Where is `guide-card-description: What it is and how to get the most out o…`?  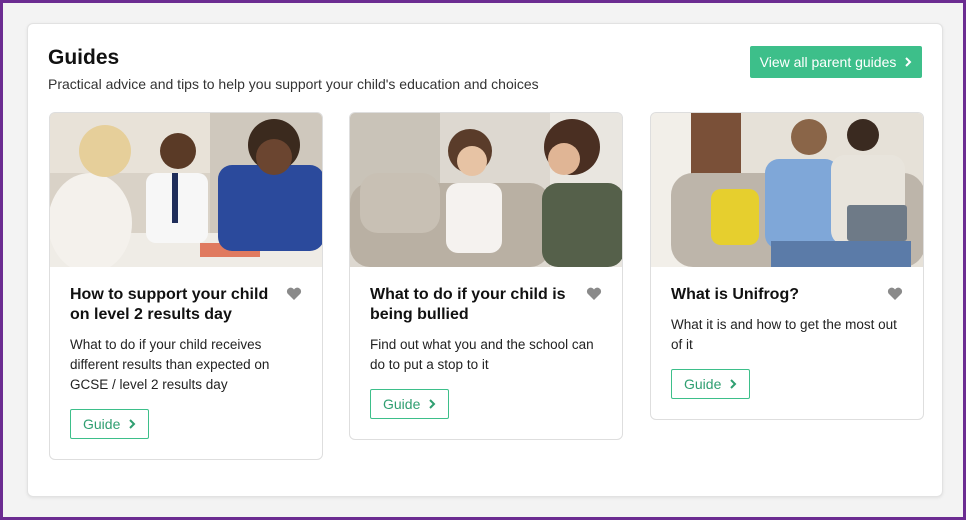 guide-card-description: What it is and how to get the most out o… is located at coordinates (784, 334).